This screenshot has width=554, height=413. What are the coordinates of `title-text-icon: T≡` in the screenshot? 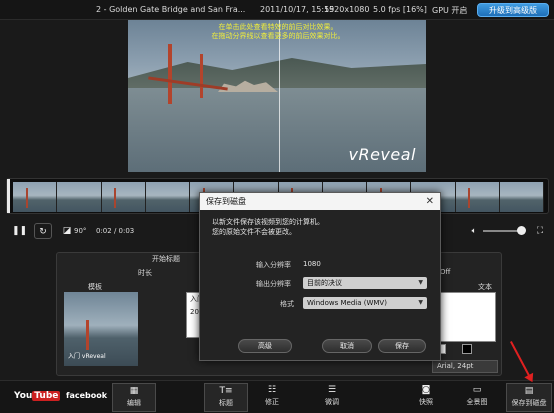 It's located at (226, 391).